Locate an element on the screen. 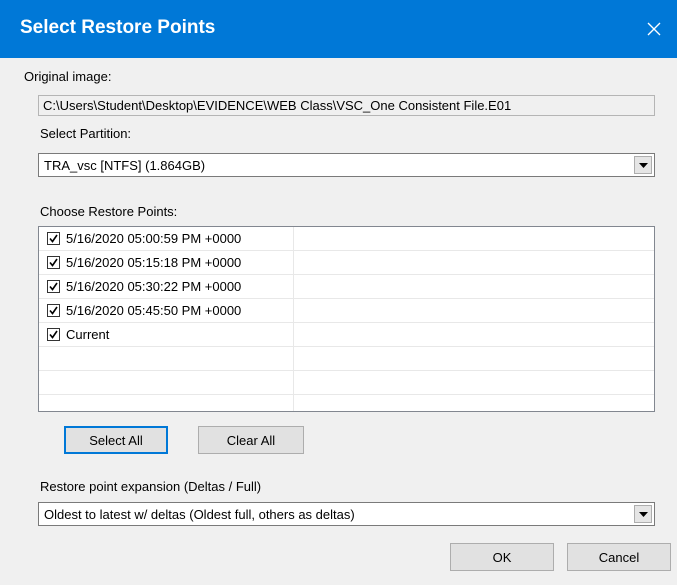 The image size is (677, 585). restore-point-label: 5/16/2020 05:00:59 PM +0000 is located at coordinates (154, 238).